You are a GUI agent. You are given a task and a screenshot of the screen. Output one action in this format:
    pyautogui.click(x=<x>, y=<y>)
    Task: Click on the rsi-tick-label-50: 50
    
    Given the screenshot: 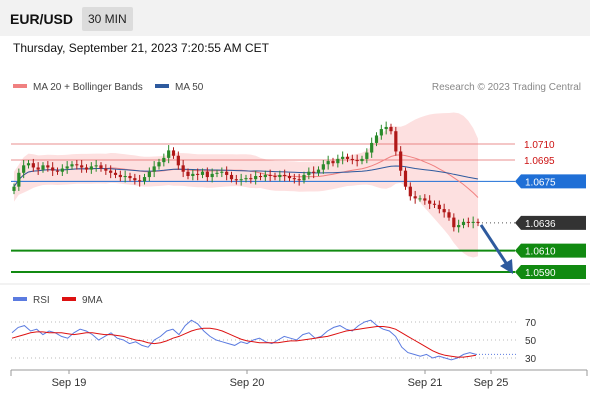 What is the action you would take?
    pyautogui.click(x=531, y=341)
    